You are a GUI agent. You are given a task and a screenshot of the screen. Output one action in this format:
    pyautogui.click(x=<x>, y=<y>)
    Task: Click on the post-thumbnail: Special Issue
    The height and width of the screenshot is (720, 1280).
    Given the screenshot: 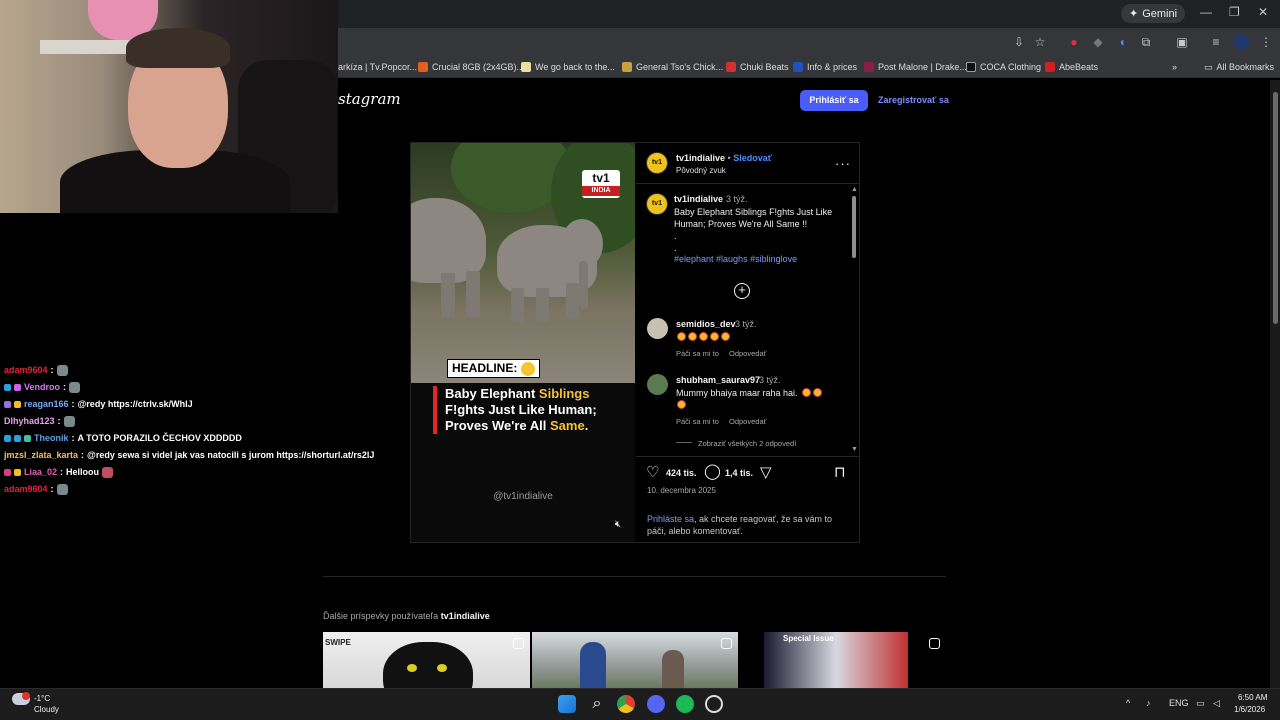 What is the action you would take?
    pyautogui.click(x=842, y=660)
    